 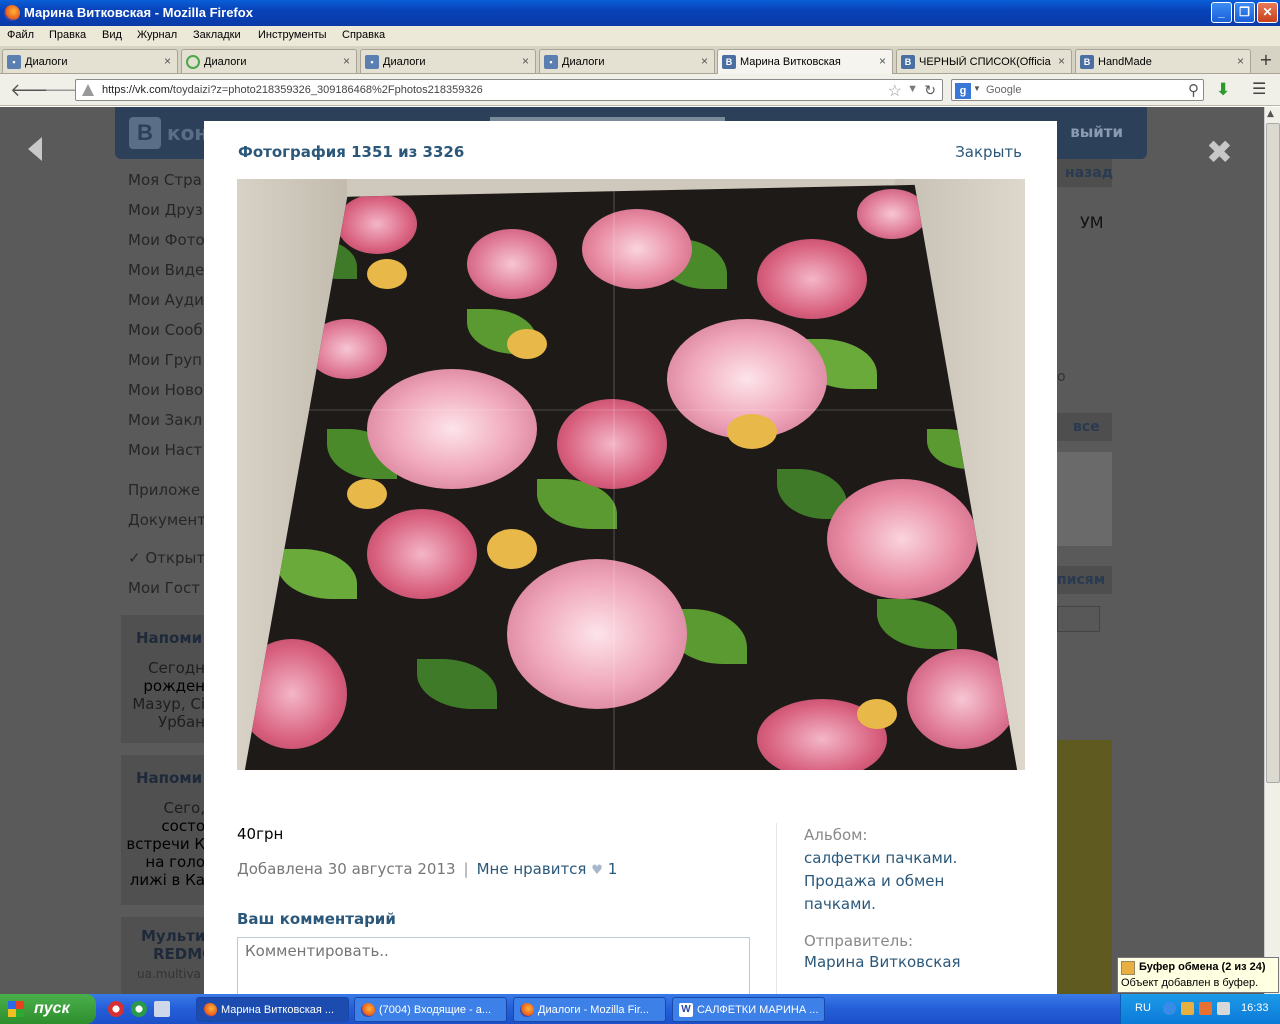 What do you see at coordinates (187, 133) in the screenshot?
I see `vk-logo-text: кон` at bounding box center [187, 133].